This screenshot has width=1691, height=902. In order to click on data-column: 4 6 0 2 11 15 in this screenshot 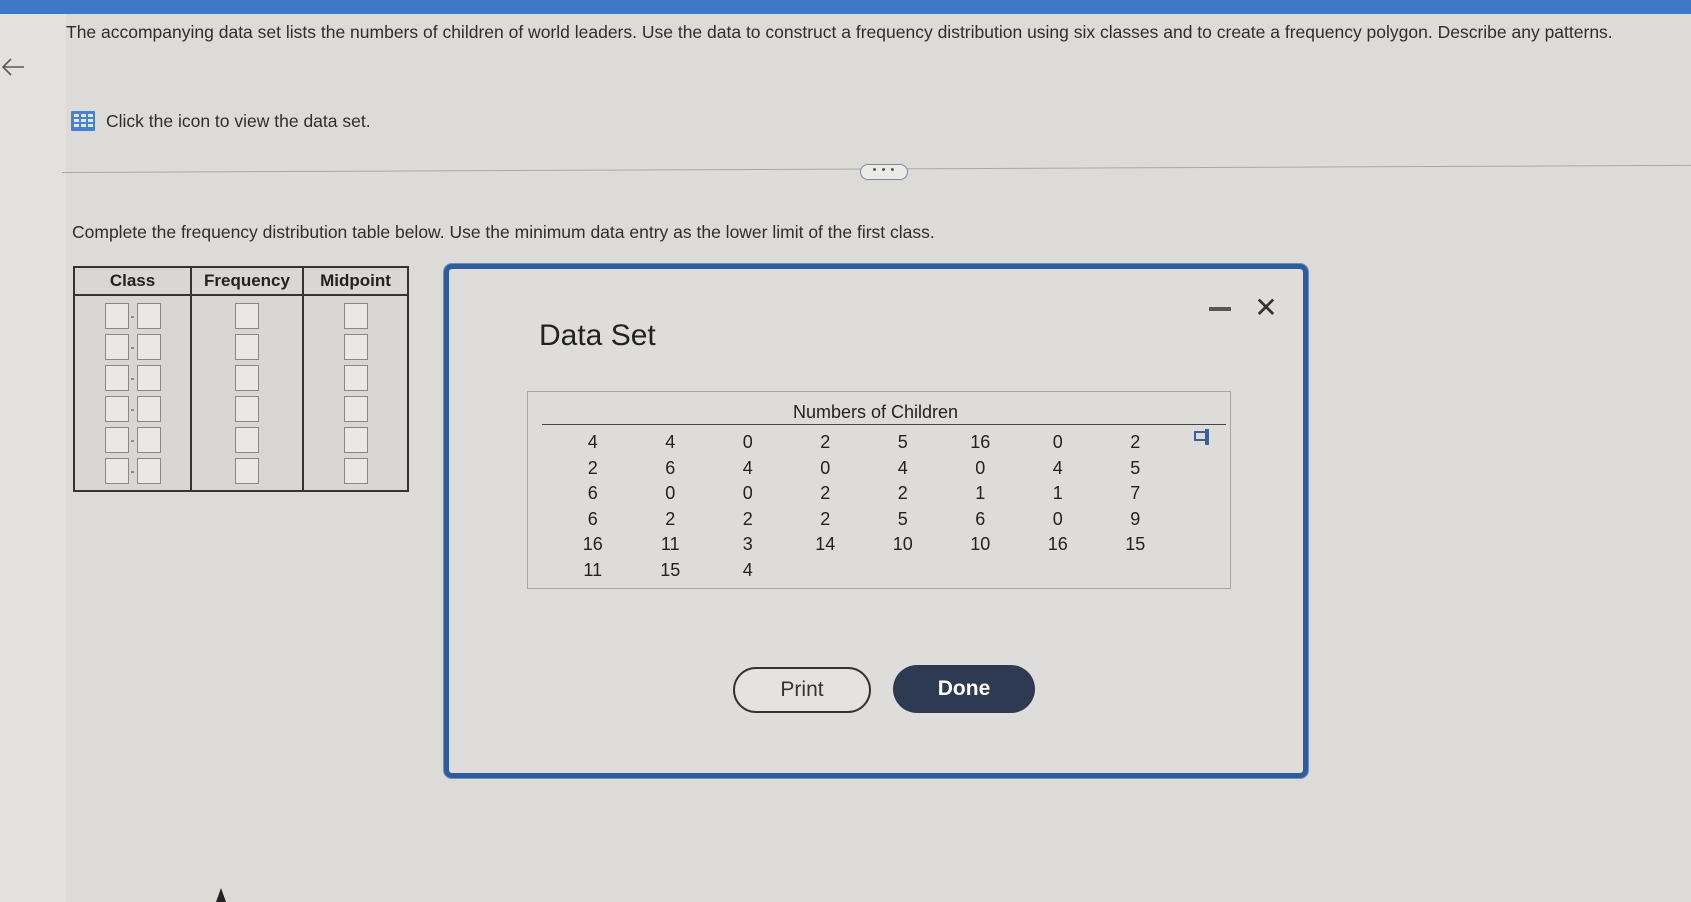, I will do `click(671, 506)`.